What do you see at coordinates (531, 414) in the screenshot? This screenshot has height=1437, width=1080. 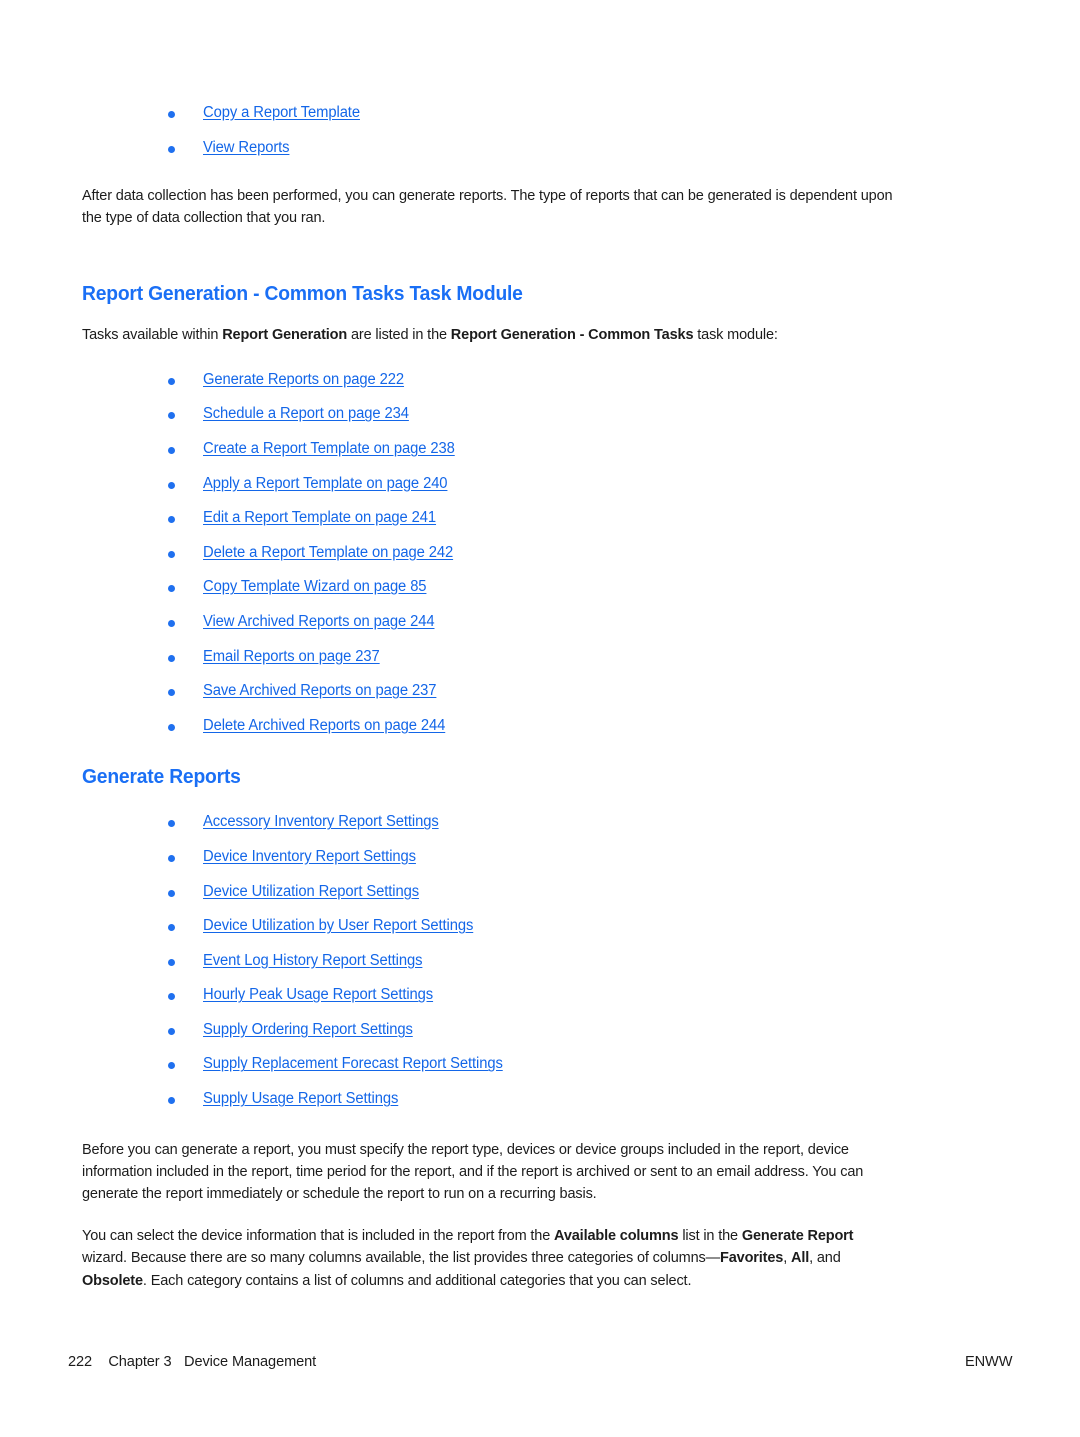 I see `list-item: Schedule a Report on page 234` at bounding box center [531, 414].